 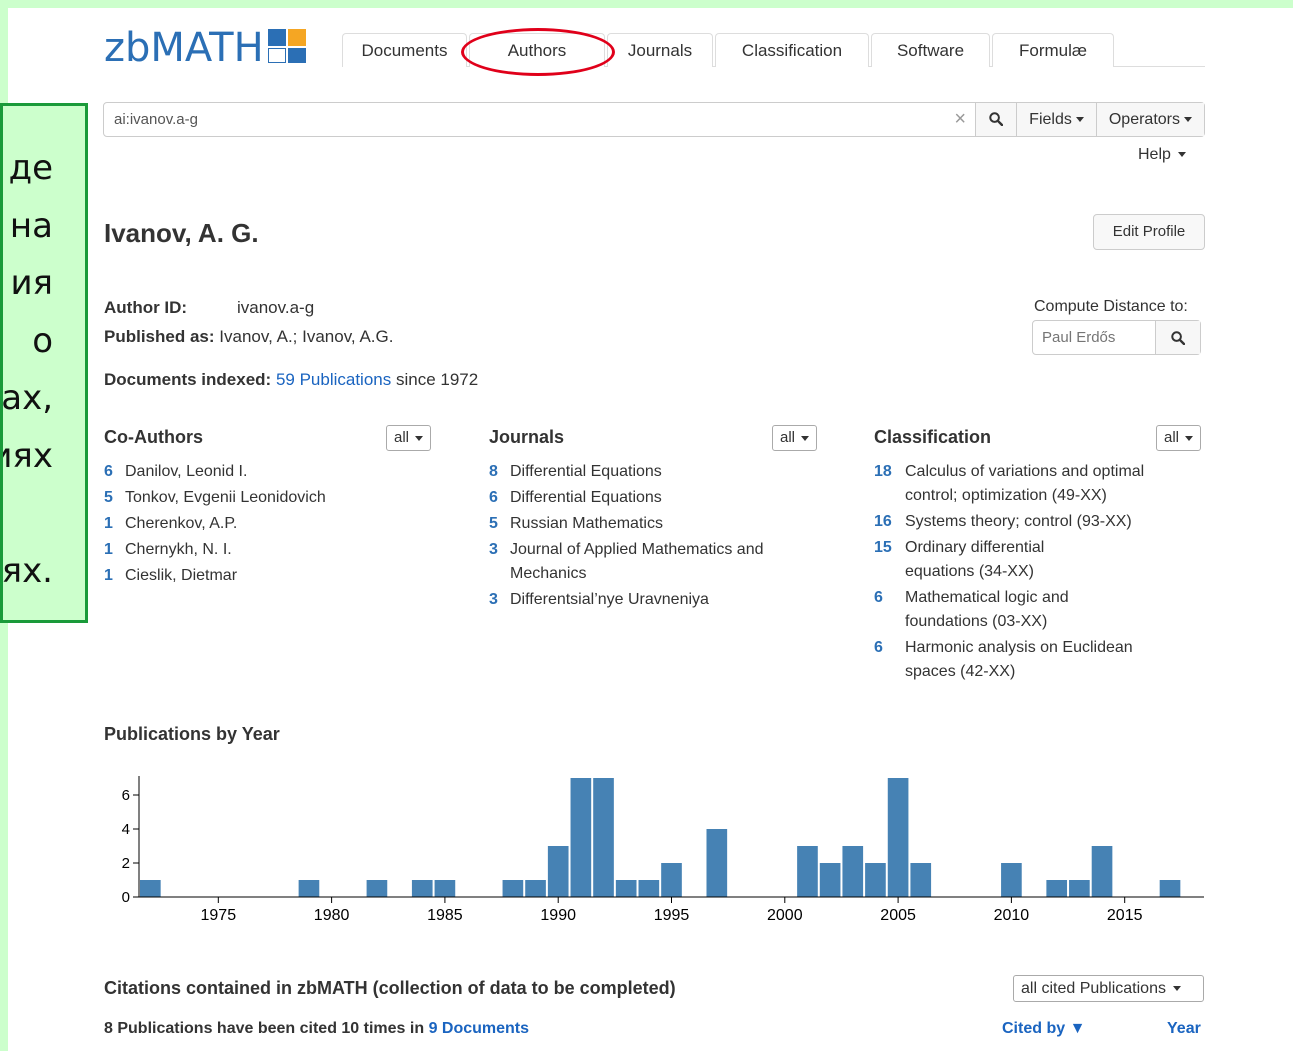 What do you see at coordinates (402, 437) in the screenshot?
I see `filter-label: all` at bounding box center [402, 437].